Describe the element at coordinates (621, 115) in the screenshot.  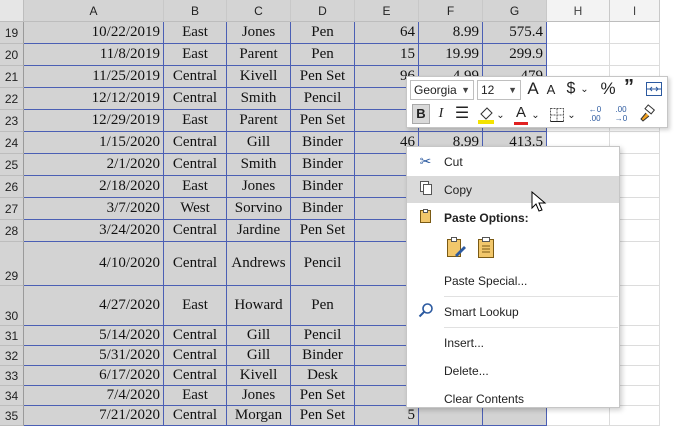
I see `decrease-decimal-button: .00 →0` at that location.